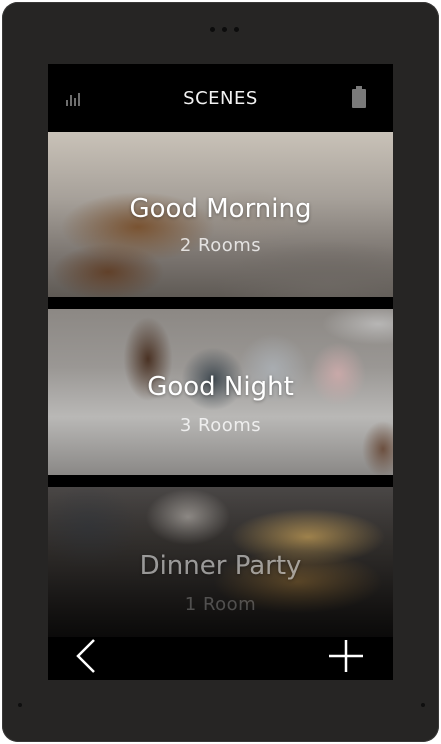 The image size is (441, 744). I want to click on header-bar: SCENES, so click(220, 98).